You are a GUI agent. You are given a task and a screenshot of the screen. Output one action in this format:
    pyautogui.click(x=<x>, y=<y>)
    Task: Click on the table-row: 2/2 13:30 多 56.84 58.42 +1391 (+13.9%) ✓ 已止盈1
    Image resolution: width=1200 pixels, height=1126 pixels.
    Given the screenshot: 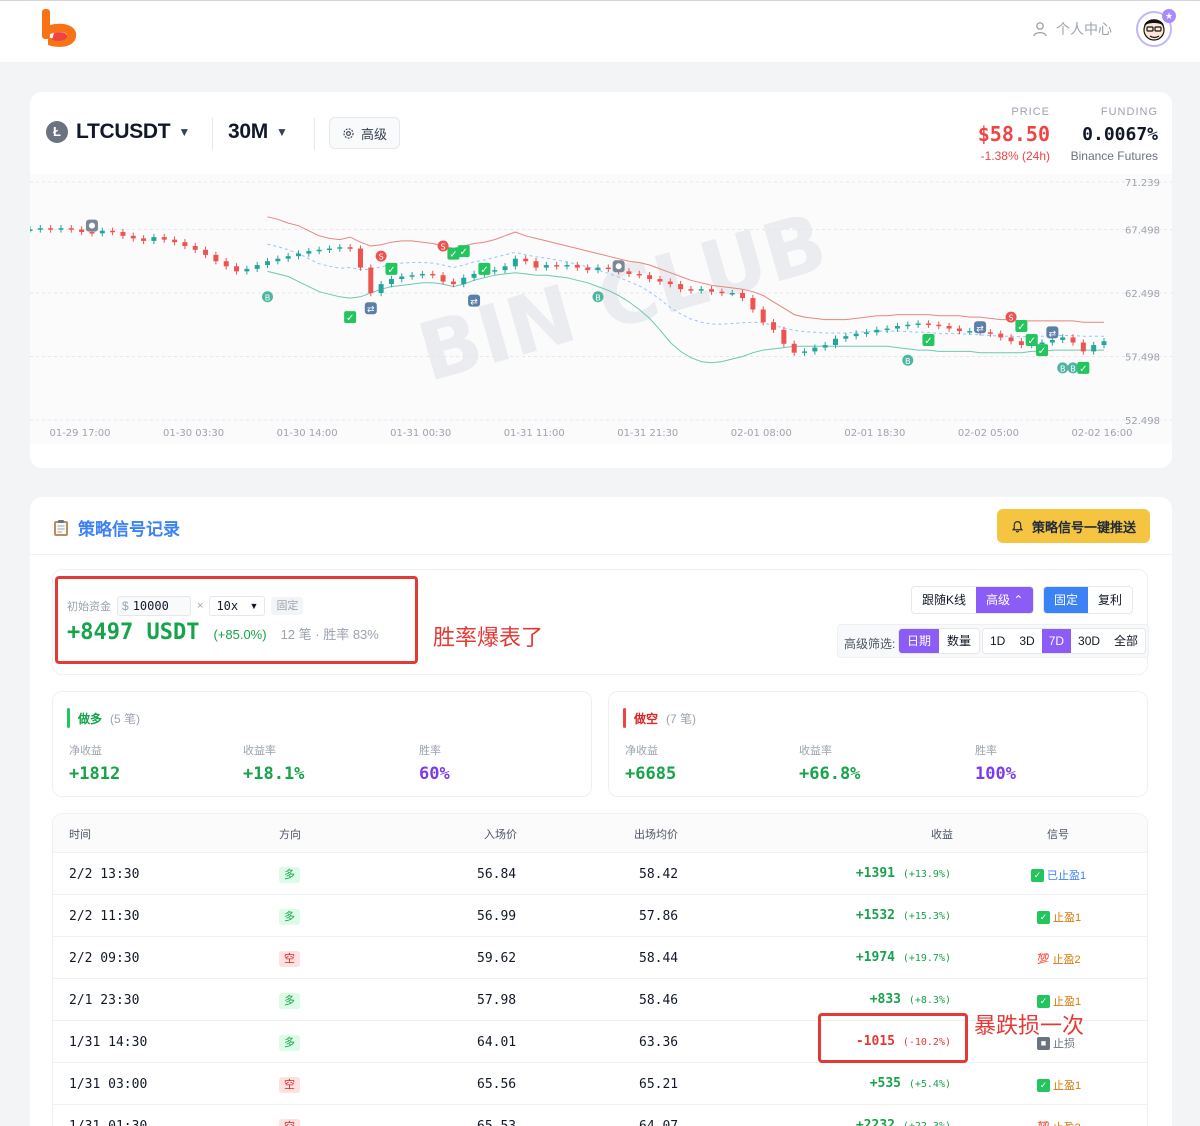 What is the action you would take?
    pyautogui.click(x=600, y=873)
    